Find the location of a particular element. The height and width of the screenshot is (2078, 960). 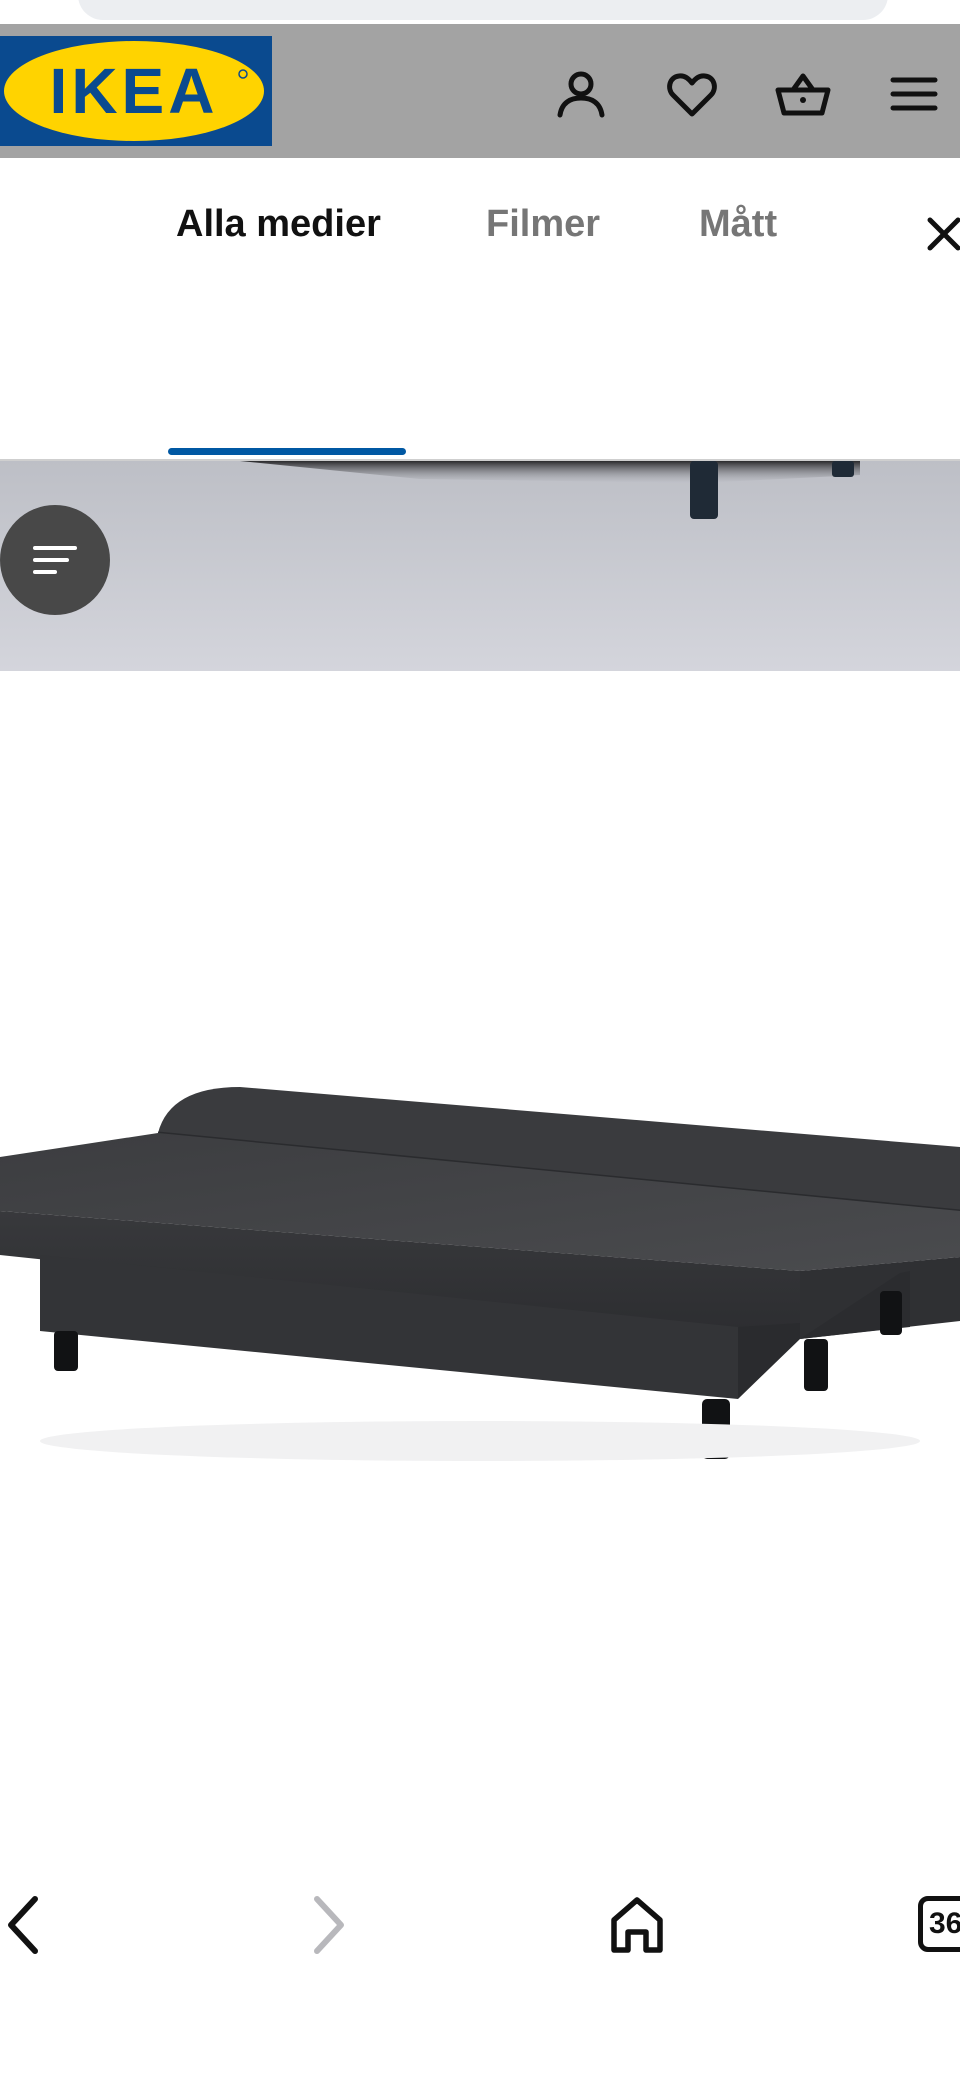

product-image-previous is located at coordinates (480, 566).